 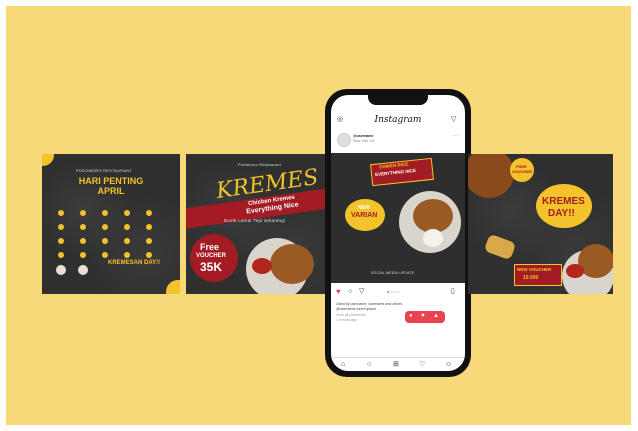 What do you see at coordinates (369, 304) in the screenshot?
I see `caption-likes: Liked by username, username and others` at bounding box center [369, 304].